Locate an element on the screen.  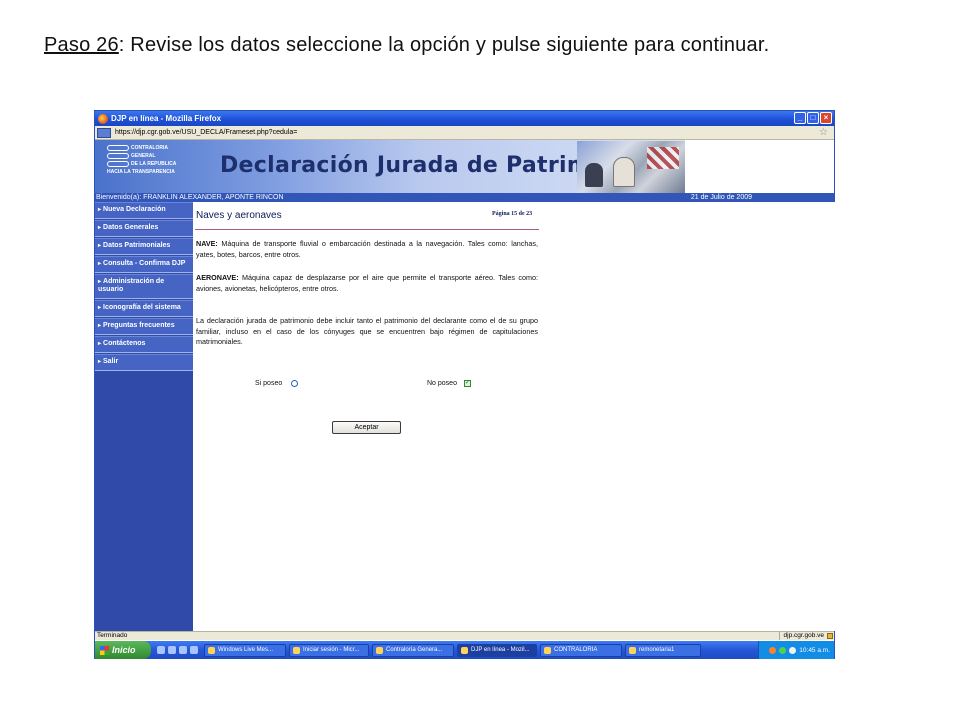
logo-line: GENERAL is located at coordinates (143, 156).